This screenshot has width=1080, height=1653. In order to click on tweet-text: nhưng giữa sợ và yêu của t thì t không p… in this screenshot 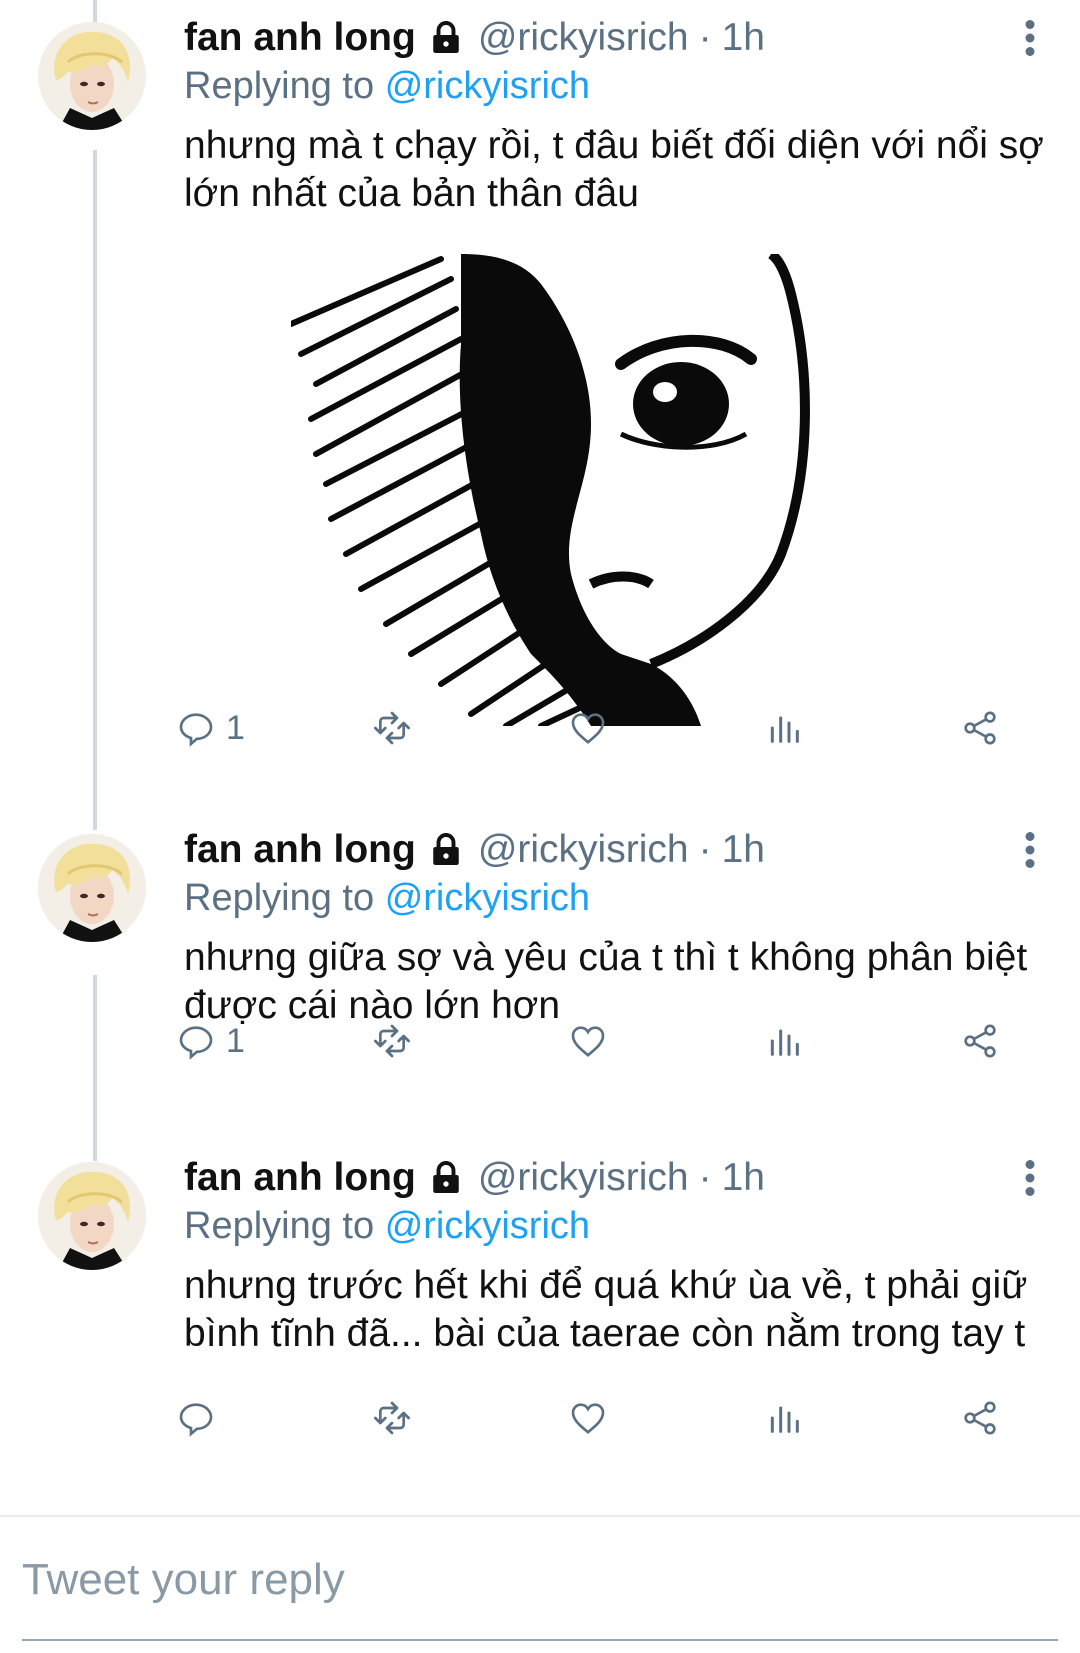, I will do `click(606, 981)`.